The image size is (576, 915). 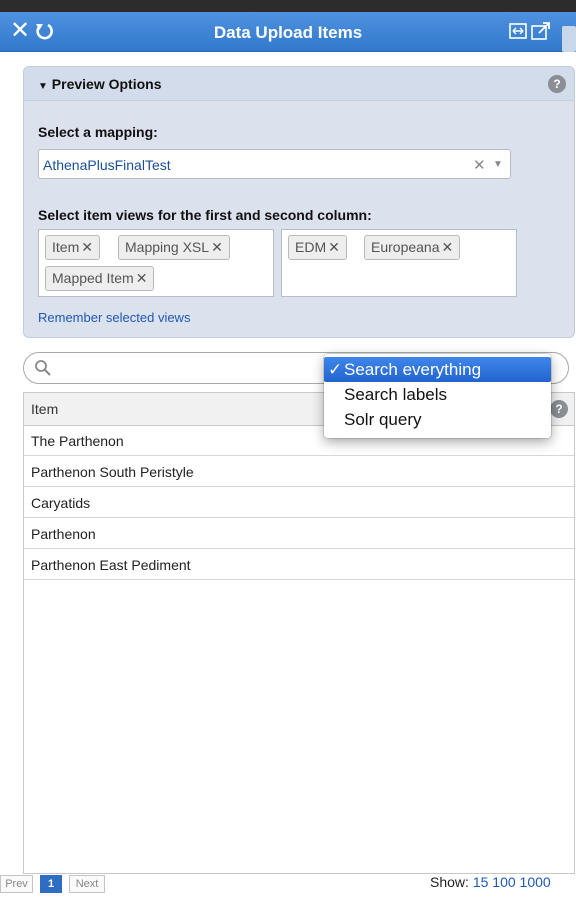 I want to click on page-size-15: 15, so click(x=481, y=882).